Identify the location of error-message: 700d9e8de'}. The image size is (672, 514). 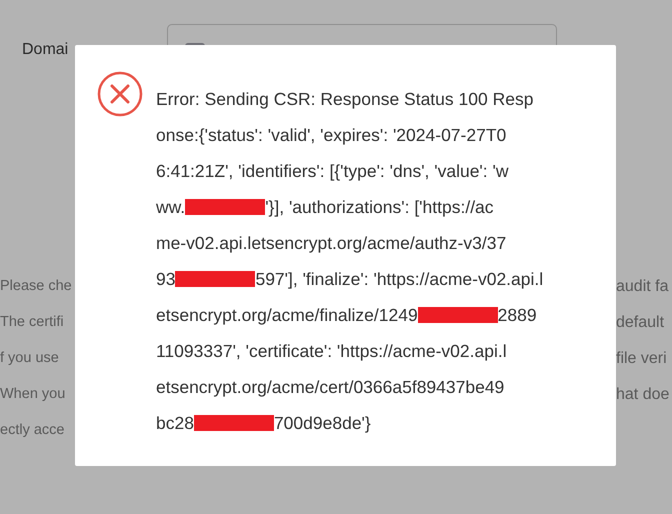
(322, 423).